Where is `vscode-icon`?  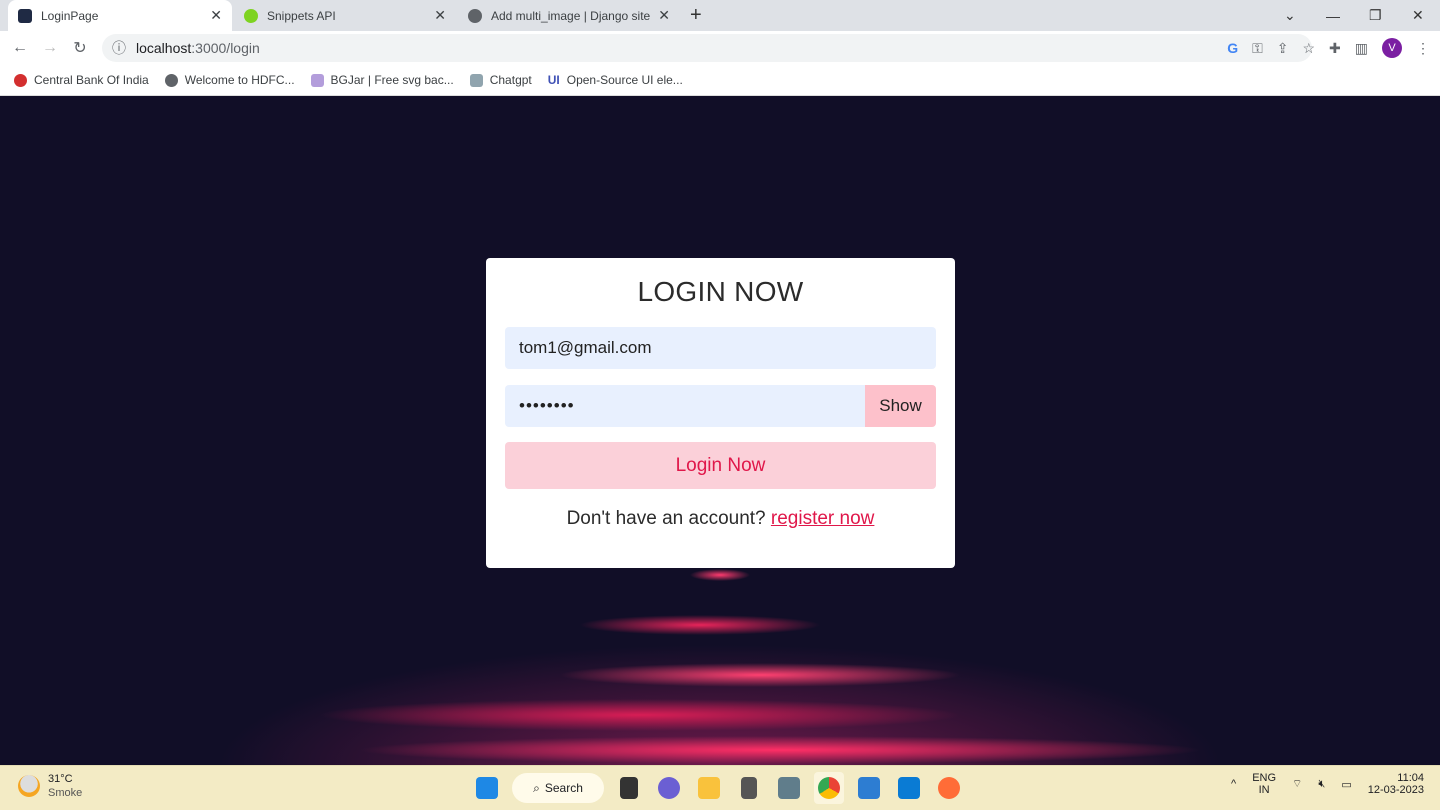
vscode-icon is located at coordinates (909, 788).